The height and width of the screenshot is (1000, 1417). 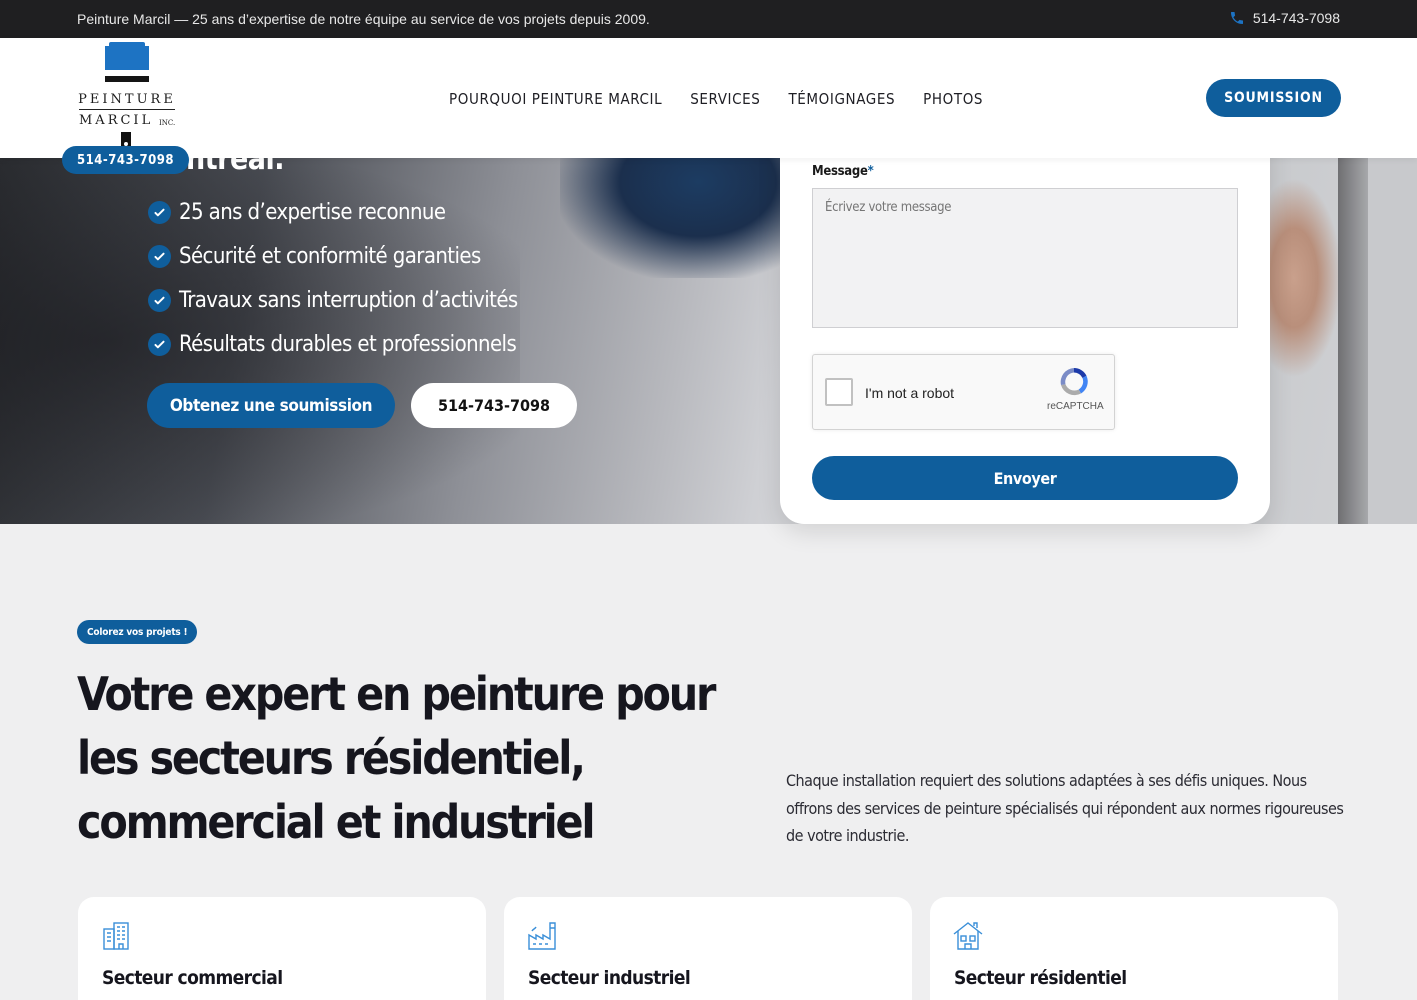 I want to click on list-item: Travaux sans interruption d’activités, so click(x=333, y=300).